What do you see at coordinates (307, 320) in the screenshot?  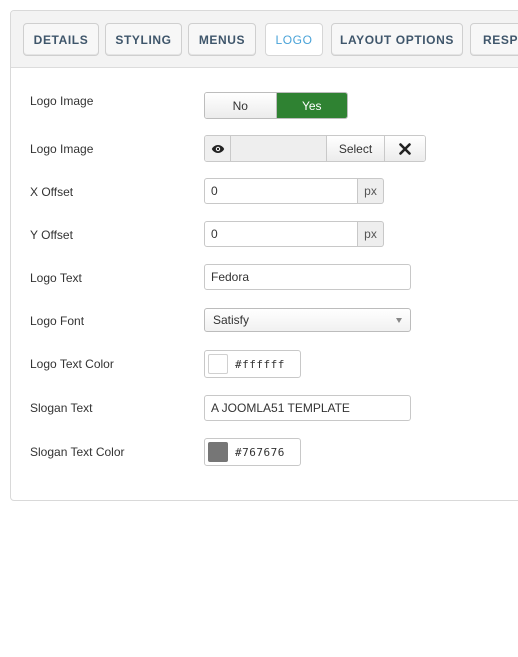 I see `logo-font-select: Satisfy` at bounding box center [307, 320].